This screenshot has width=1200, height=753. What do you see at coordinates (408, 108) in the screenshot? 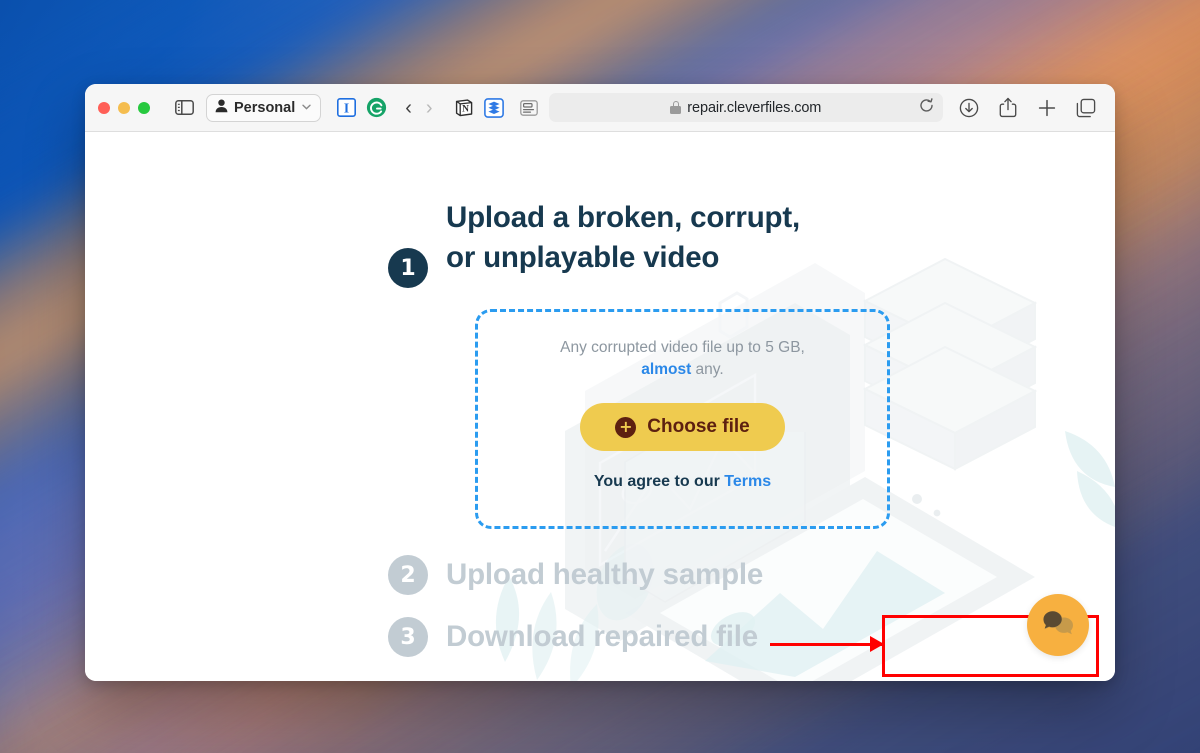
I see `back-button: ‹` at bounding box center [408, 108].